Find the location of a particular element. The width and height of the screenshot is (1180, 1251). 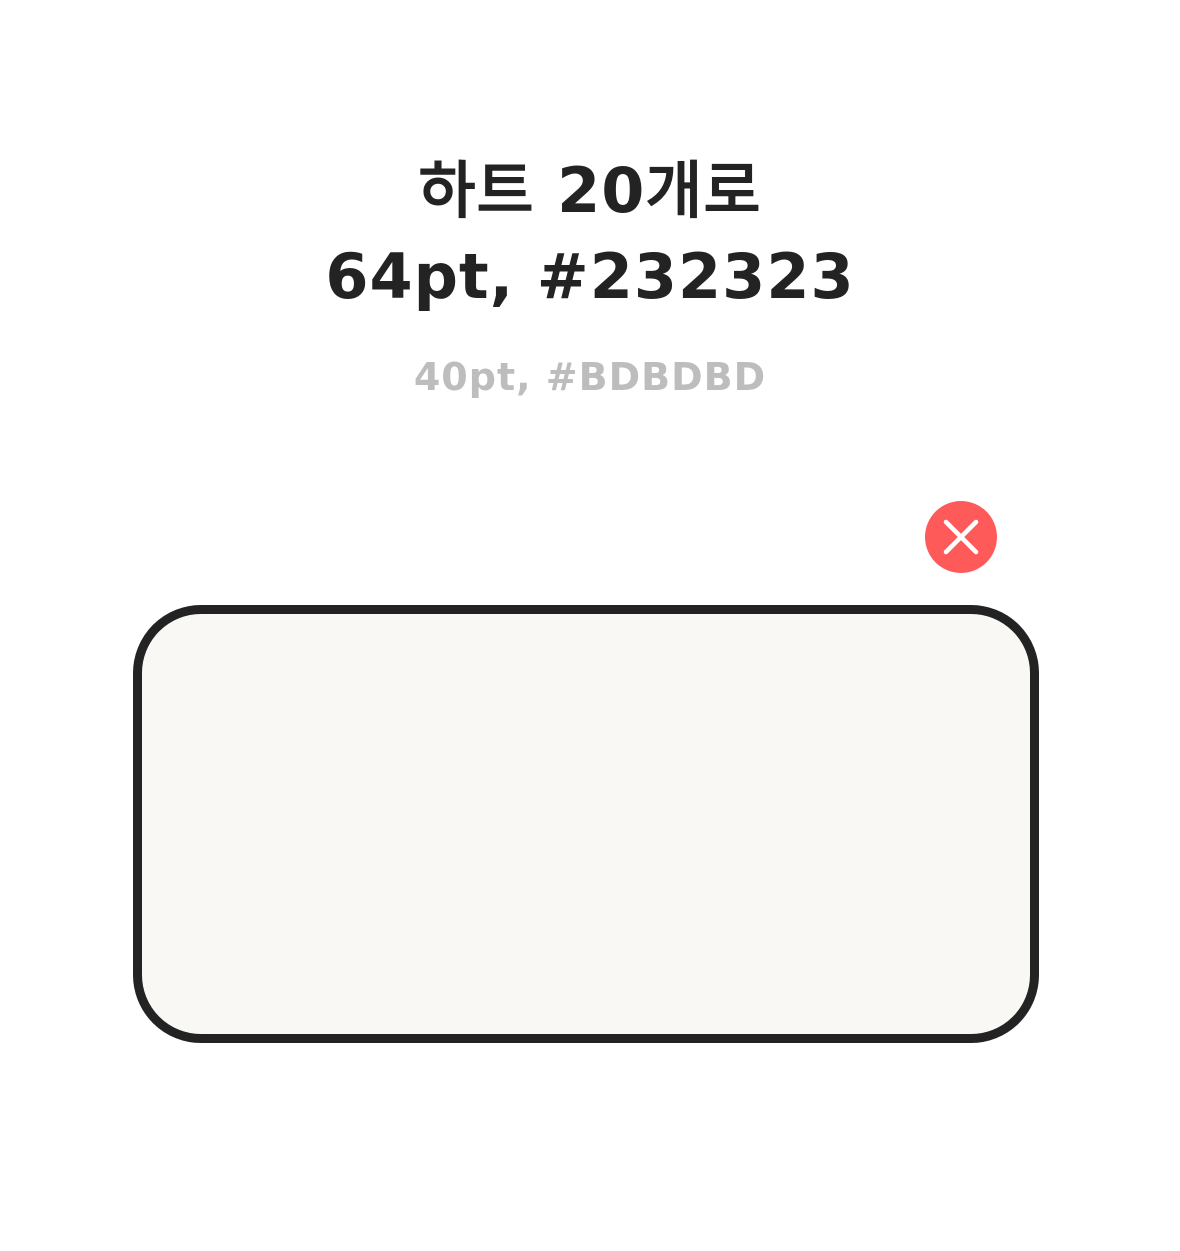

close-button is located at coordinates (961, 537).